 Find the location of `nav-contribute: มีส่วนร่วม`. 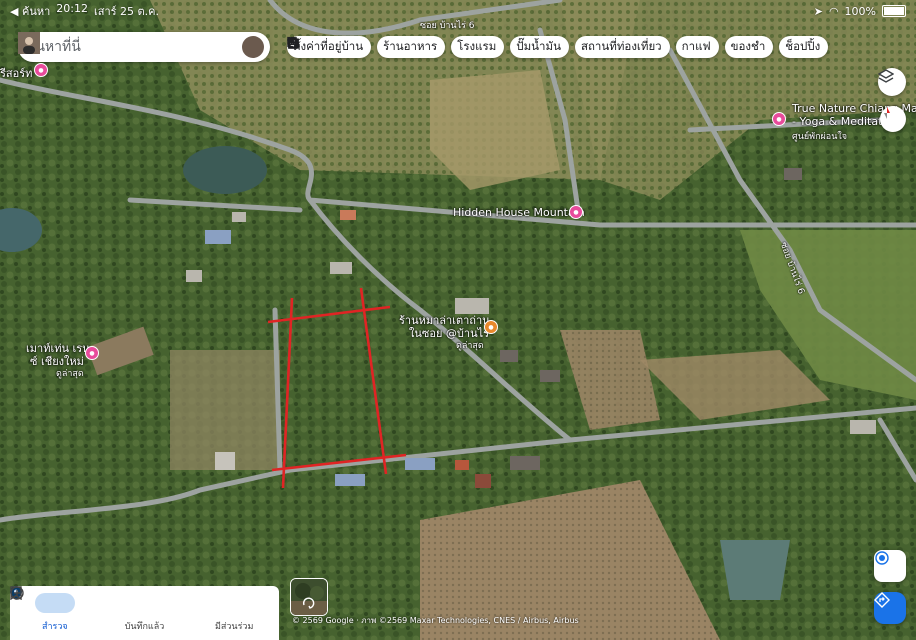

nav-contribute: มีส่วนร่วม is located at coordinates (144, 613).